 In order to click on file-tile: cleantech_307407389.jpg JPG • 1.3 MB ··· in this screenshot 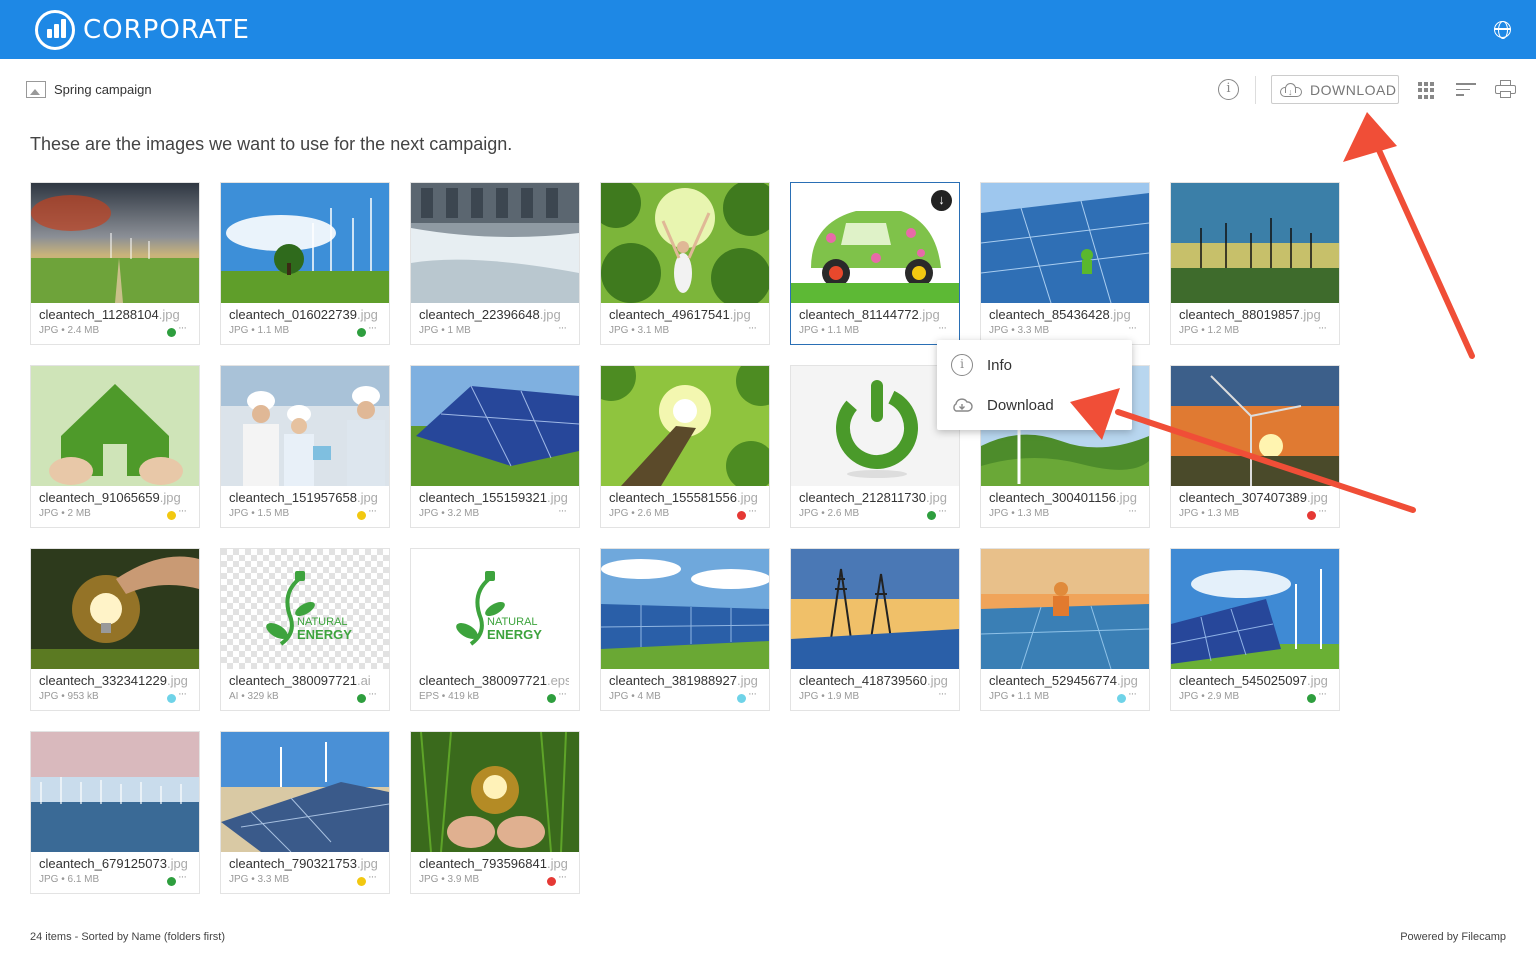, I will do `click(1255, 446)`.